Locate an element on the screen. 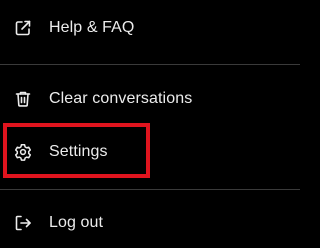 This screenshot has height=248, width=320. menu-item-label: Clear conversations is located at coordinates (121, 98).